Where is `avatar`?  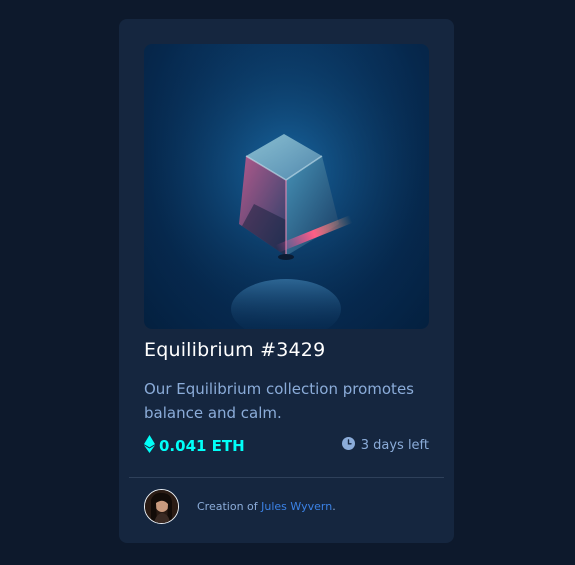
avatar is located at coordinates (161, 506).